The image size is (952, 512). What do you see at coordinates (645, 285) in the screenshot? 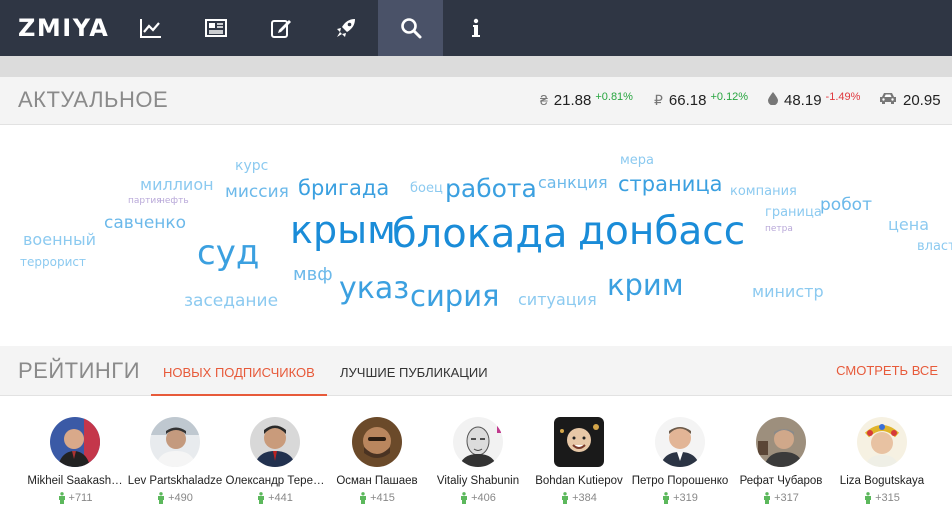
I see `cloud-word: крим` at bounding box center [645, 285].